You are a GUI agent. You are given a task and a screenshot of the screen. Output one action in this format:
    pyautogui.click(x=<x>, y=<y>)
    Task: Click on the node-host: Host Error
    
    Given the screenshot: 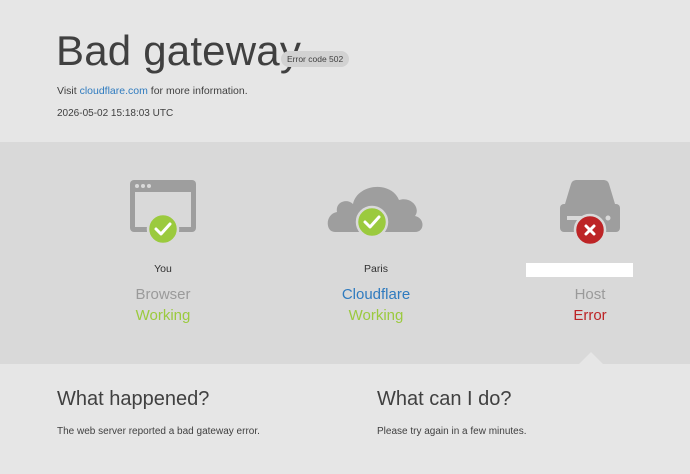 What is the action you would take?
    pyautogui.click(x=590, y=253)
    